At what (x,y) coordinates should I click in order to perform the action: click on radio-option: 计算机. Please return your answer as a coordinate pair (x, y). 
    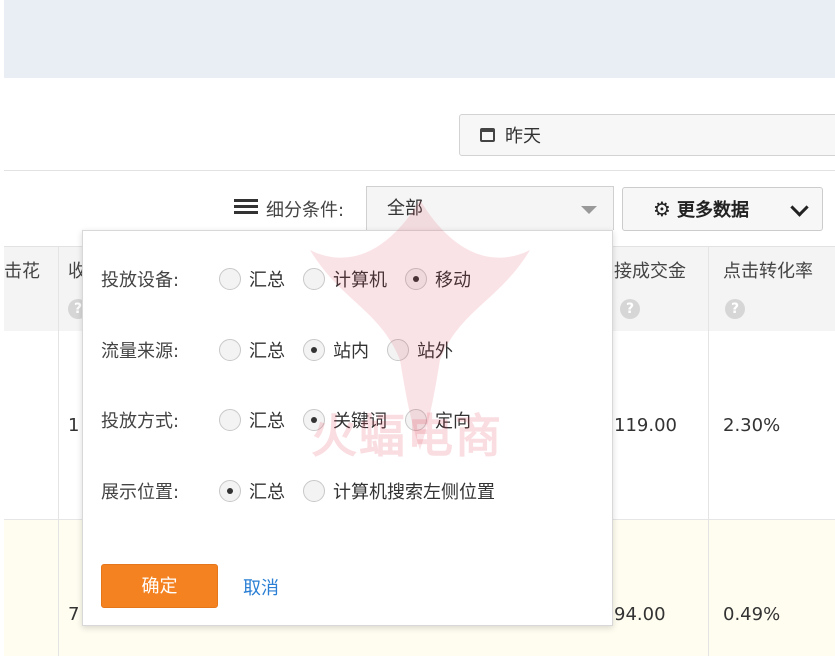
    Looking at the image, I should click on (345, 279).